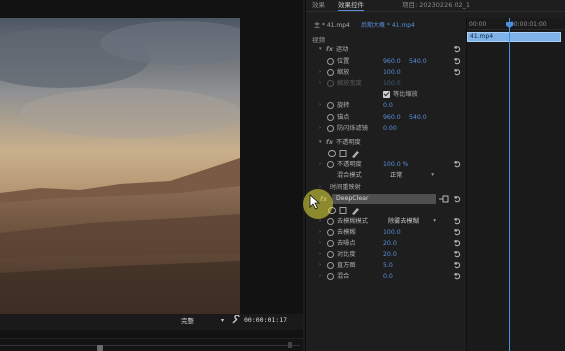 This screenshot has width=565, height=351. What do you see at coordinates (392, 117) in the screenshot?
I see `anchor-x: 960.0` at bounding box center [392, 117].